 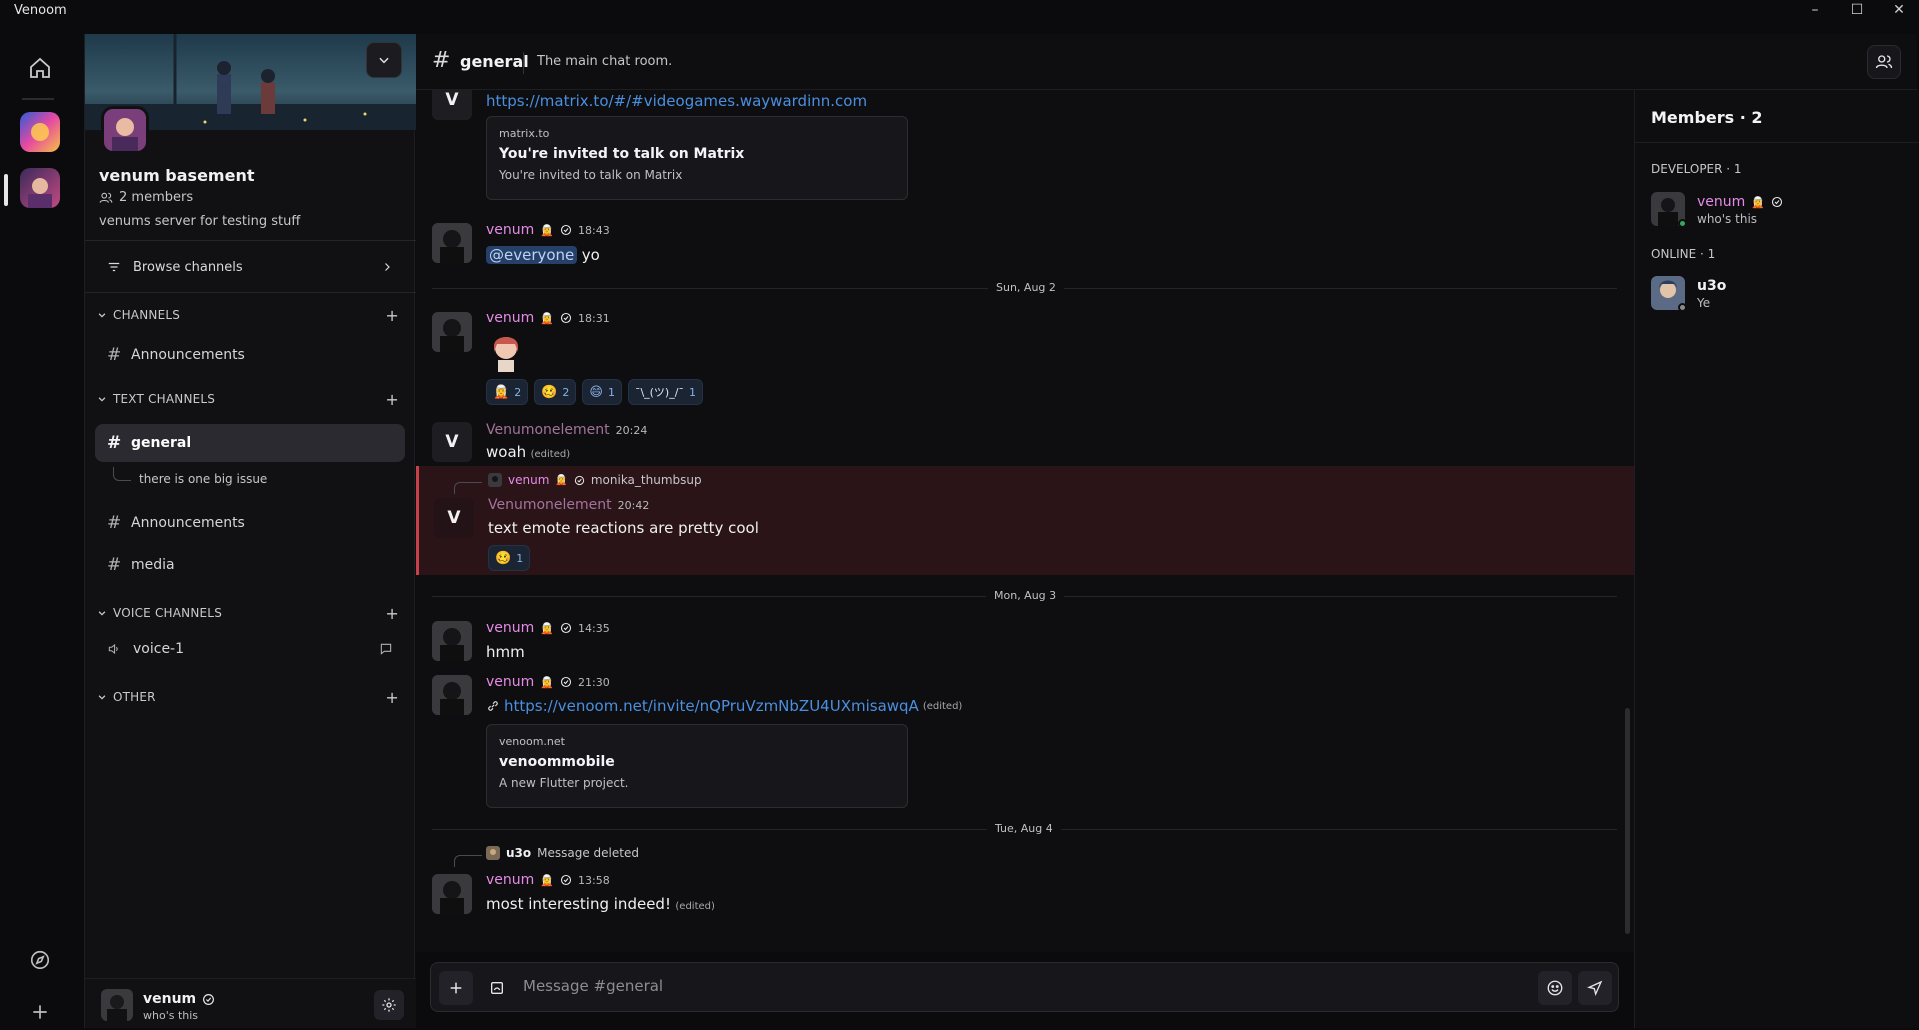 I want to click on compass-icon, so click(x=40, y=960).